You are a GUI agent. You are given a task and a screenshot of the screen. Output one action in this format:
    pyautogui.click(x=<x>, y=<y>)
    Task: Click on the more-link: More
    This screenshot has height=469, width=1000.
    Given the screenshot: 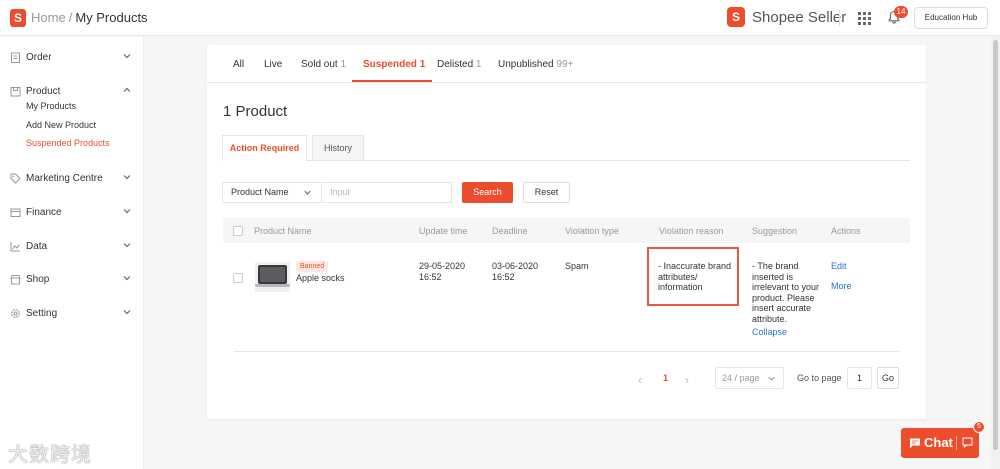 What is the action you would take?
    pyautogui.click(x=841, y=286)
    